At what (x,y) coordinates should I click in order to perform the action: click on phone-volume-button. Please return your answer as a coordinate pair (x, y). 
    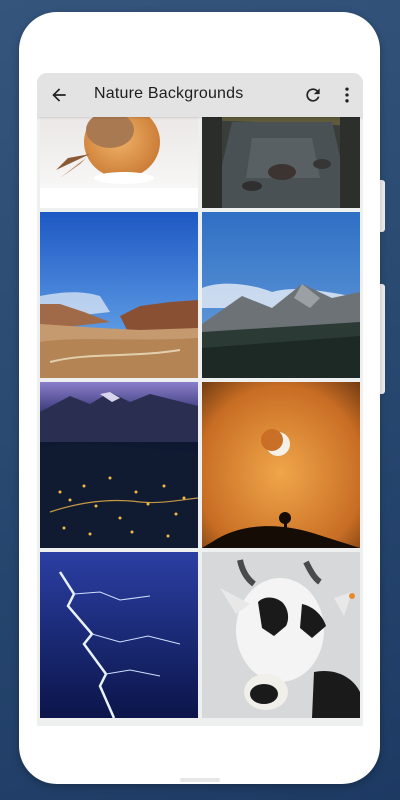
    Looking at the image, I should click on (382, 339).